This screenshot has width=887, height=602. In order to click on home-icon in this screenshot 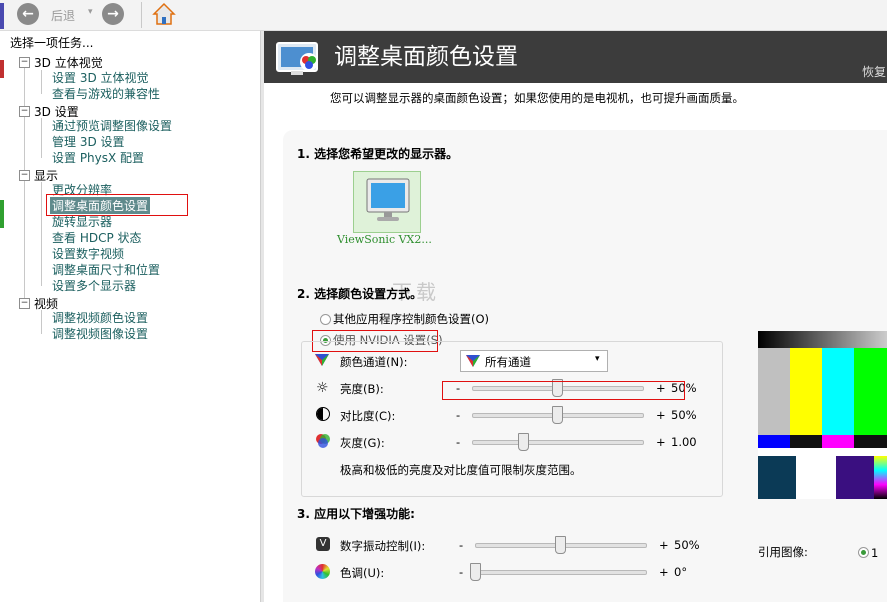, I will do `click(164, 13)`.